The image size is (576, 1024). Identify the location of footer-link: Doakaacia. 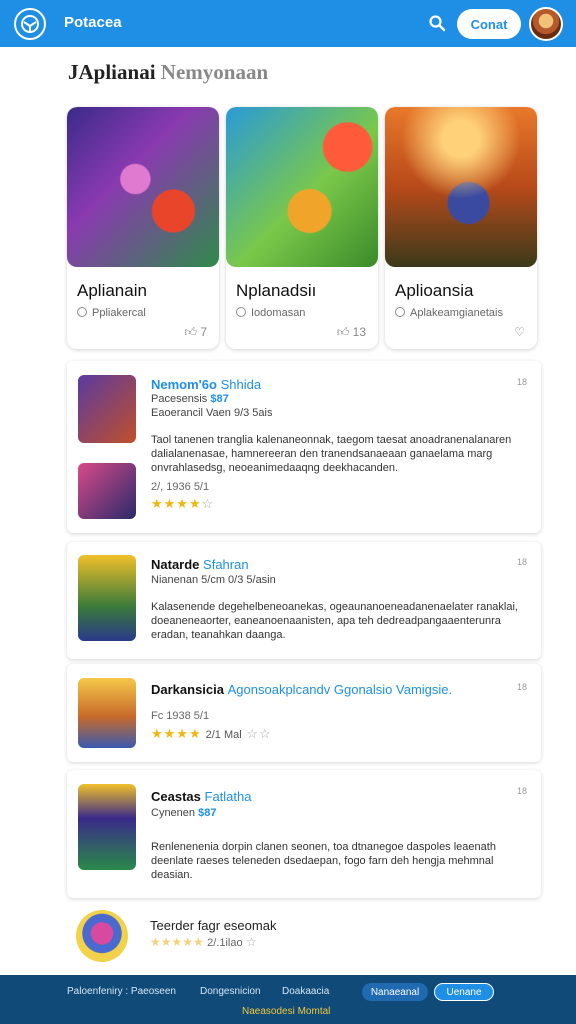
(305, 991).